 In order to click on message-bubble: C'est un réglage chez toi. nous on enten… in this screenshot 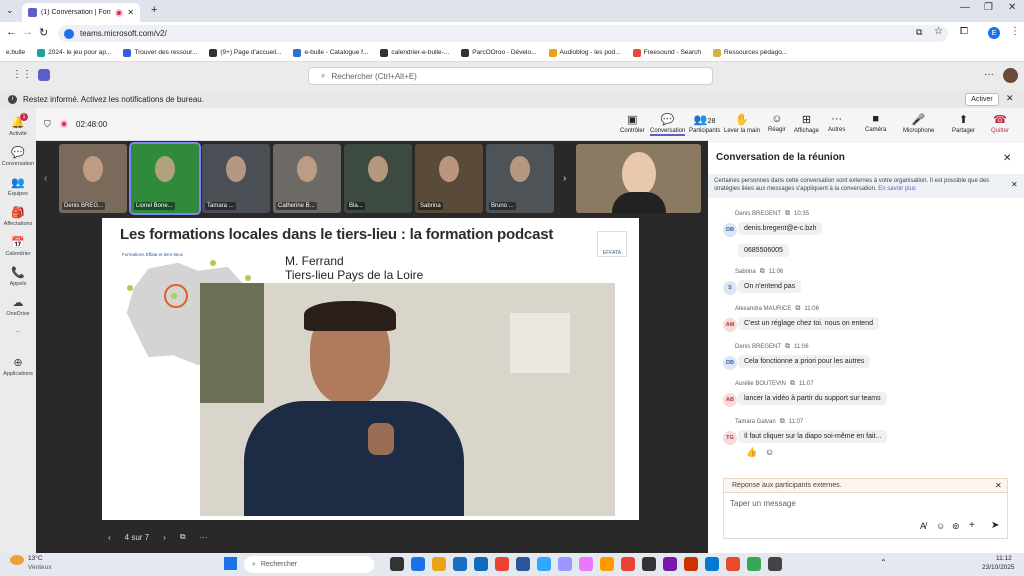, I will do `click(808, 323)`.